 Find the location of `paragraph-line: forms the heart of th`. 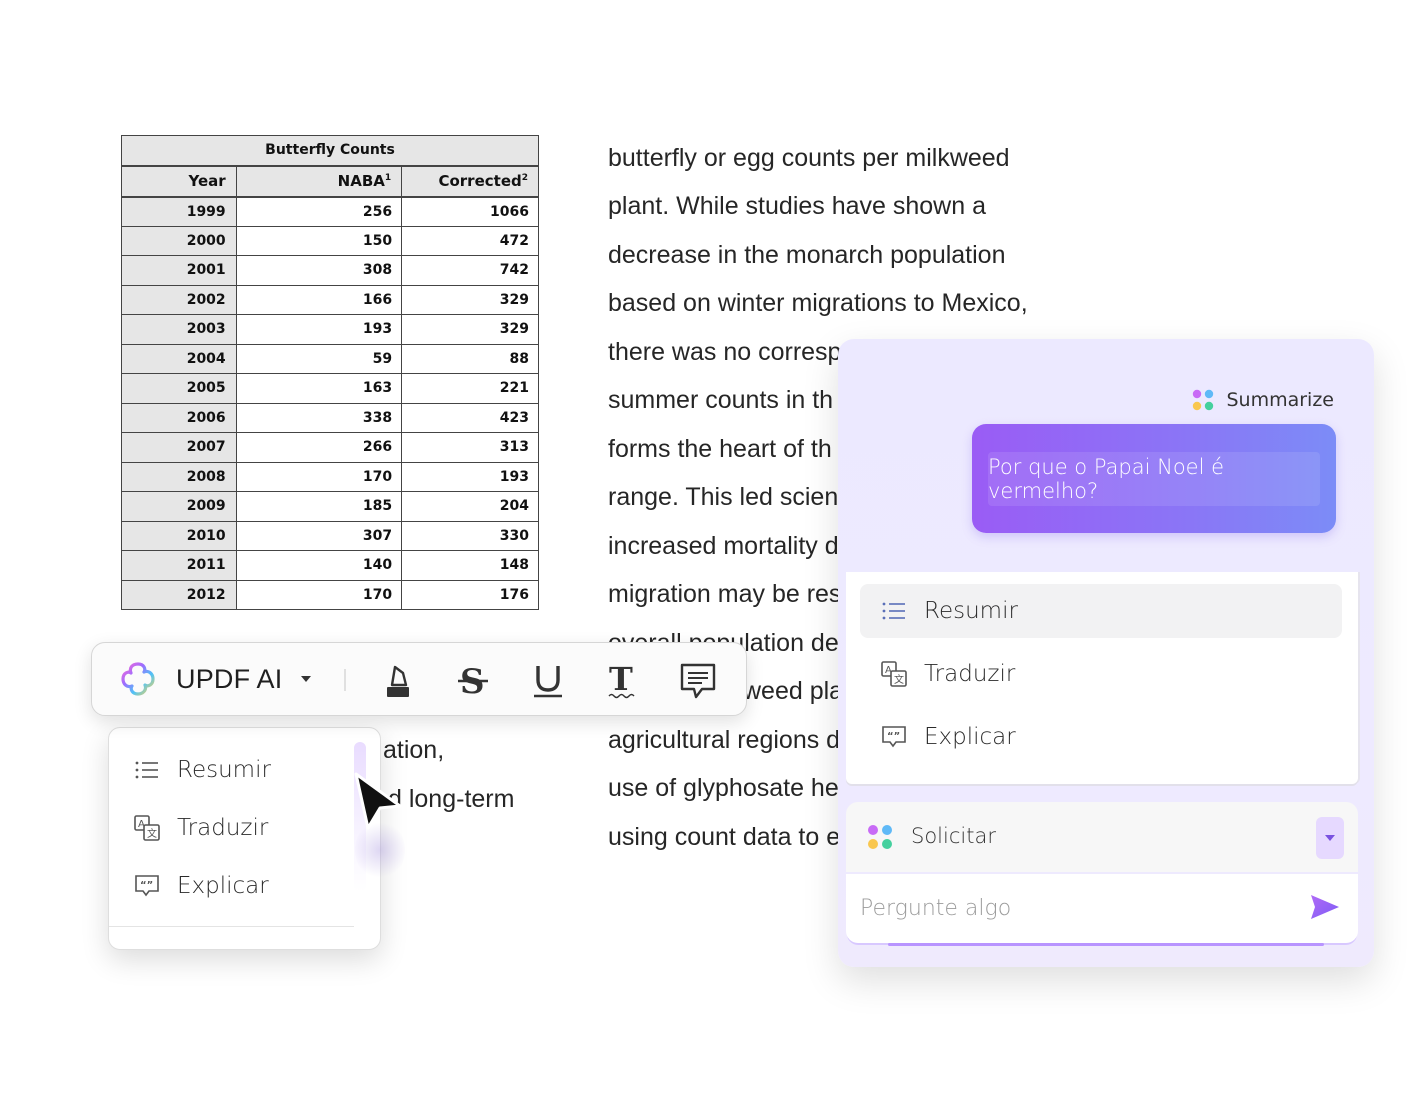

paragraph-line: forms the heart of th is located at coordinates (720, 449).